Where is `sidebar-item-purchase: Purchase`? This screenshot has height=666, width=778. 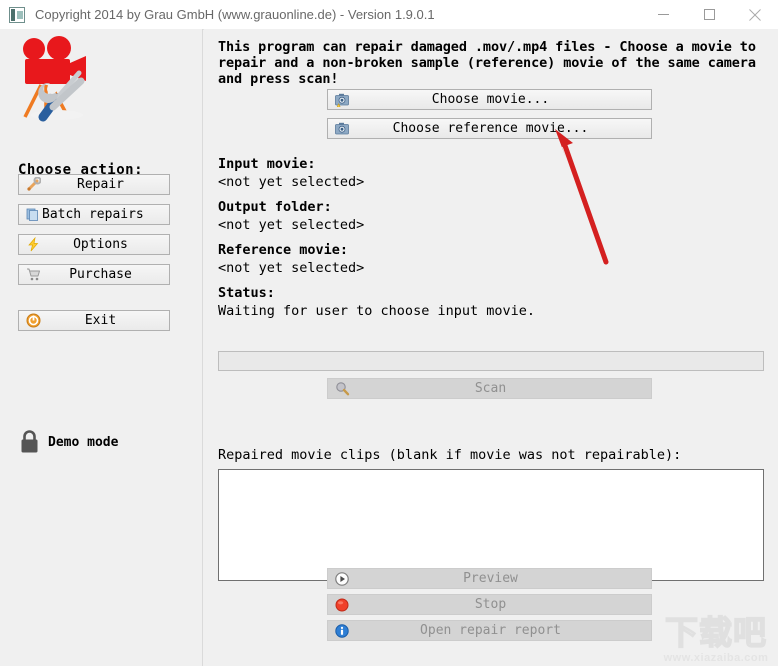 sidebar-item-purchase: Purchase is located at coordinates (94, 274).